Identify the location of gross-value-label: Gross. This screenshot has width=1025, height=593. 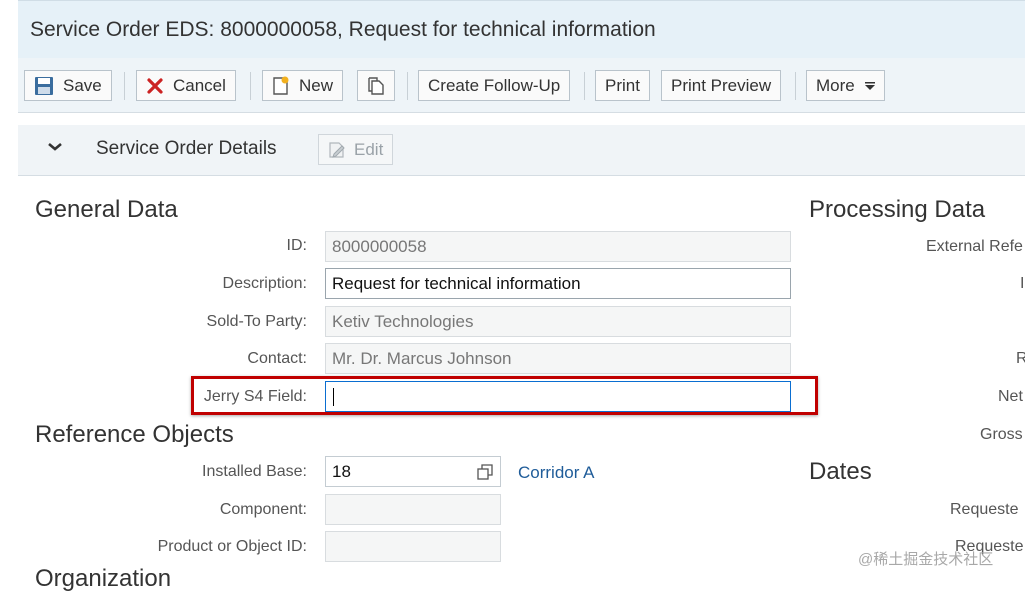
(1001, 434).